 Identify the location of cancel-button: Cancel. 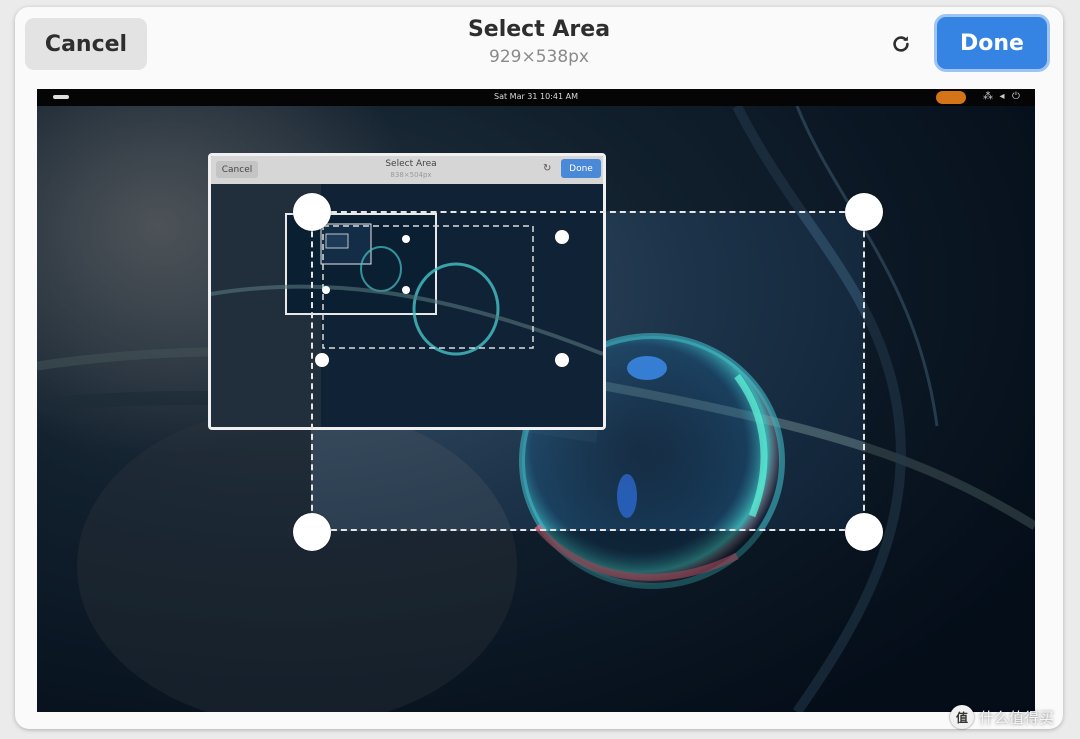
(86, 44).